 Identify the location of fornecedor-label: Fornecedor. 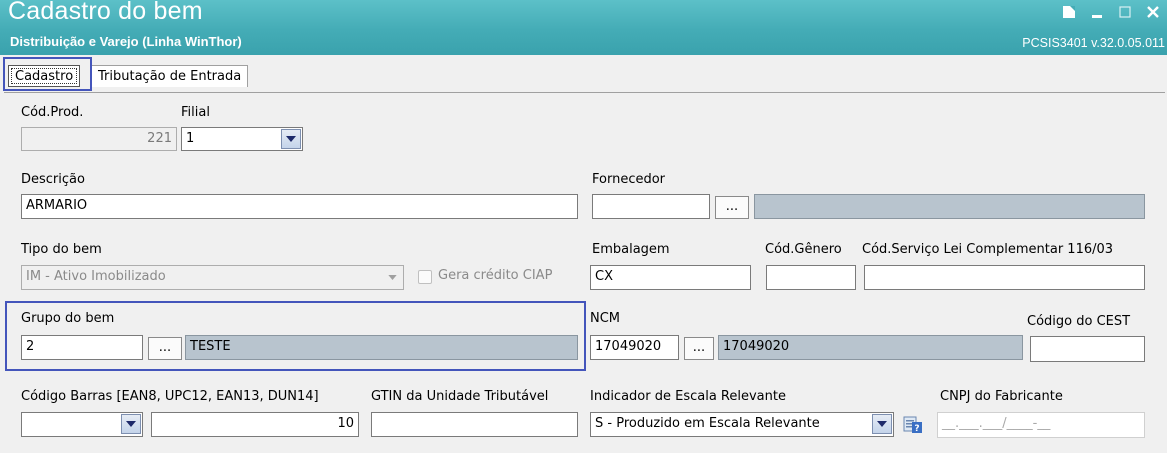
(629, 179).